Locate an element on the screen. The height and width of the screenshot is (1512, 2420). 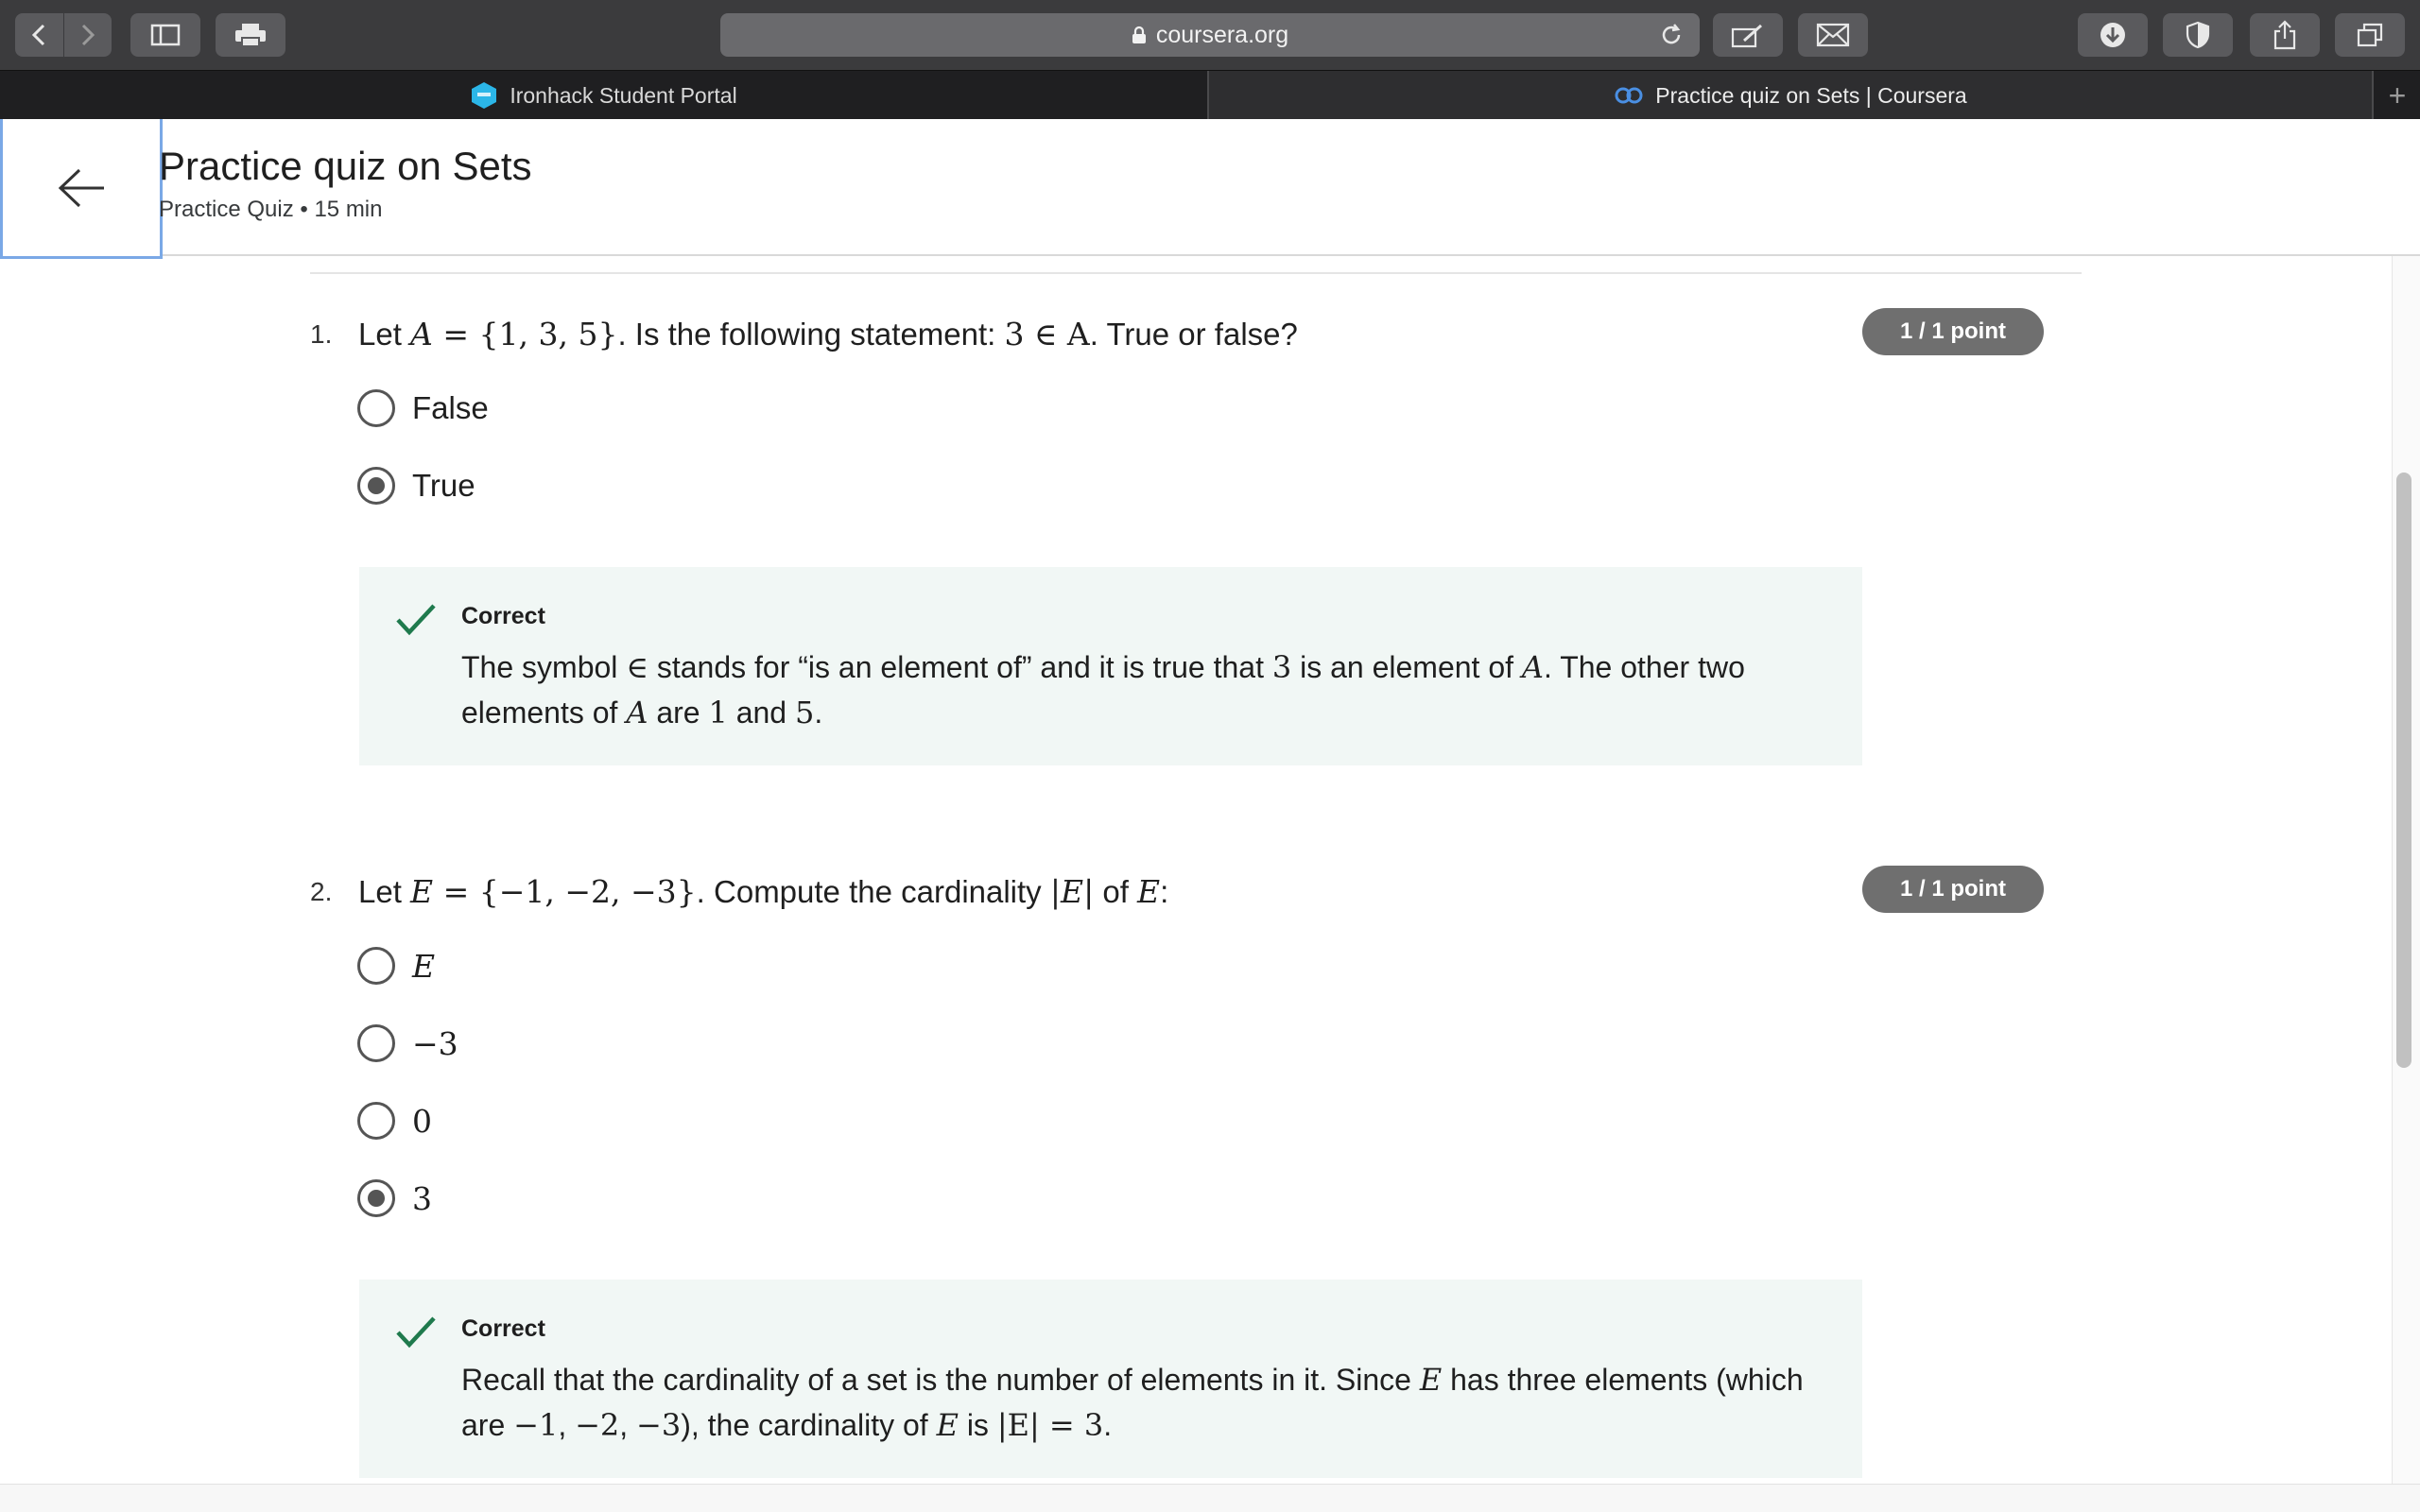
option-false: False is located at coordinates (423, 408).